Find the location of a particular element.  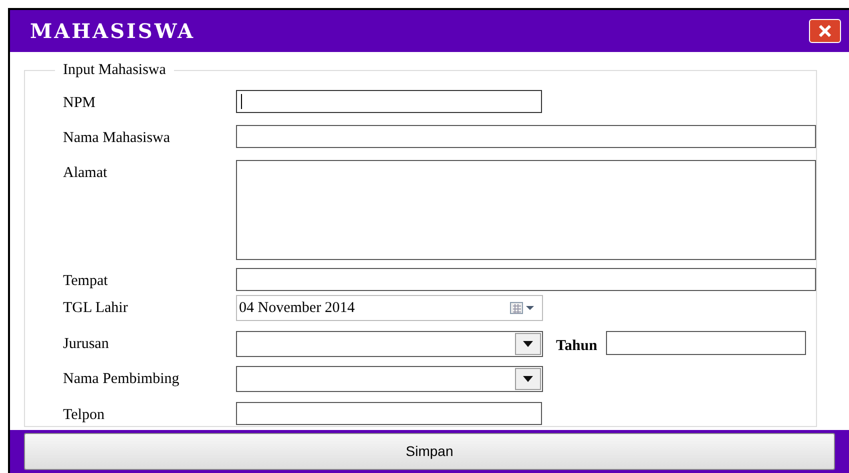

date-picker: 04 November 2014 is located at coordinates (389, 308).